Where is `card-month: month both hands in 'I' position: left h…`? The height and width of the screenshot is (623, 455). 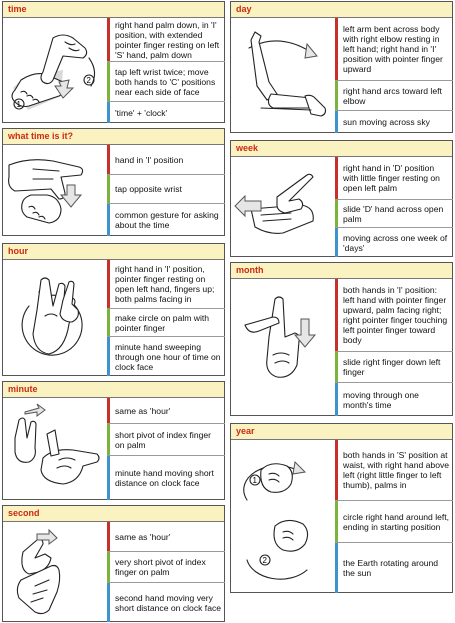 card-month: month both hands in 'I' position: left h… is located at coordinates (341, 339).